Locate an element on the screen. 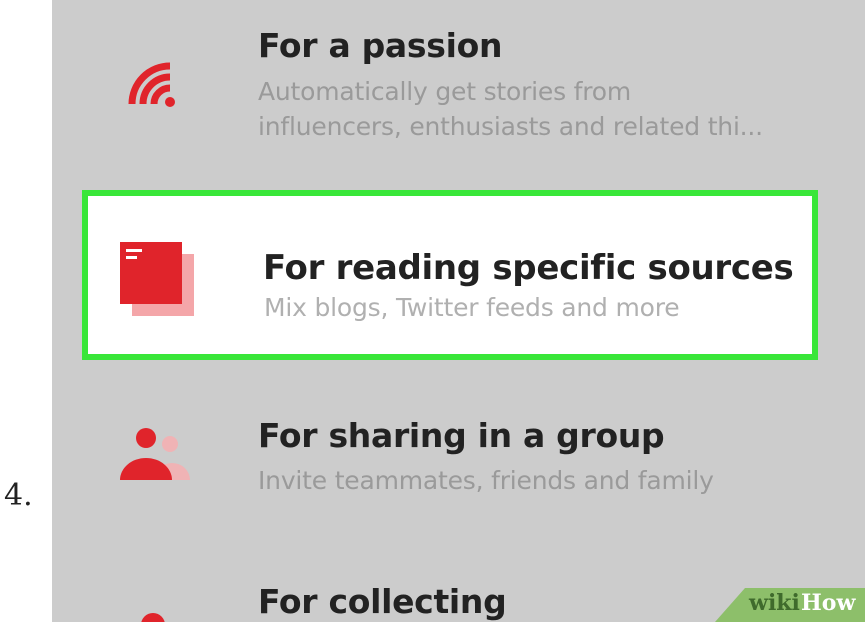 The width and height of the screenshot is (865, 622). people-icon is located at coordinates (155, 454).